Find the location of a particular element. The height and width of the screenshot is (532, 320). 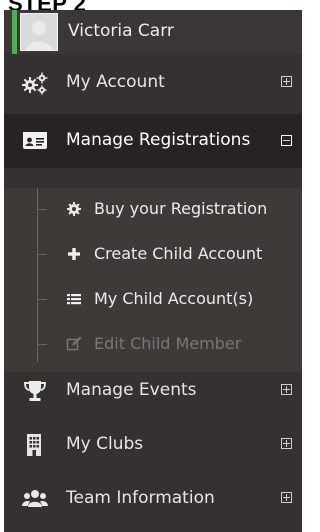

submenu-item-buy-registration: Buy your Registration is located at coordinates (153, 210).